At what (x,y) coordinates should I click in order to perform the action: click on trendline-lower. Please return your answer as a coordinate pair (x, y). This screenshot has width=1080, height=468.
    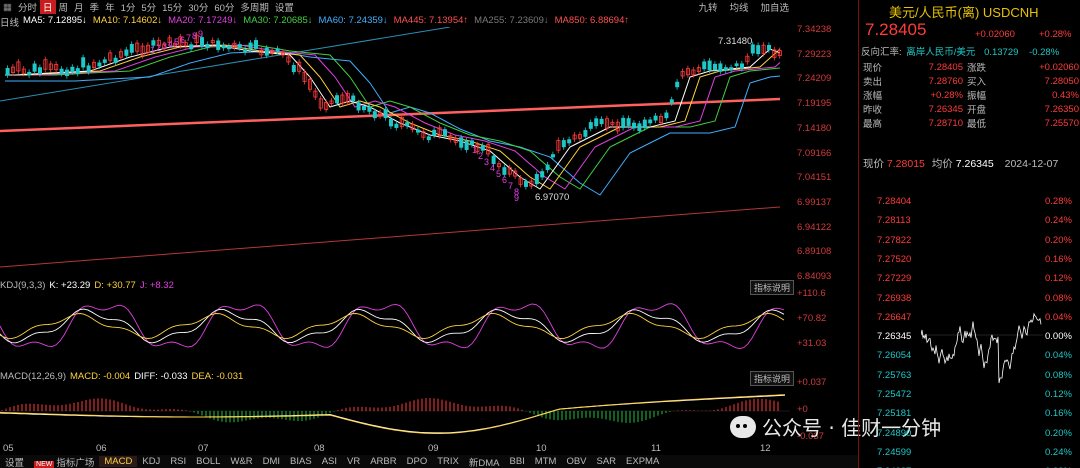
    Looking at the image, I should click on (390, 237).